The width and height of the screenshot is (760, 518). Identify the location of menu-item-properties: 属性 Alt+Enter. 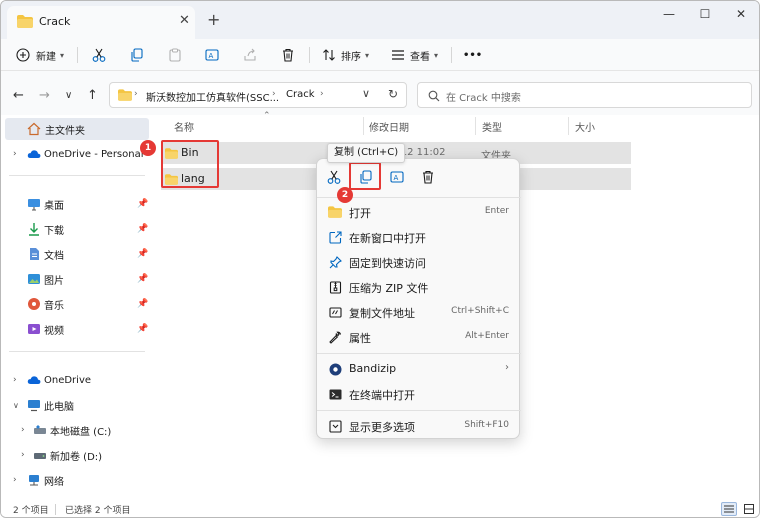
(419, 337).